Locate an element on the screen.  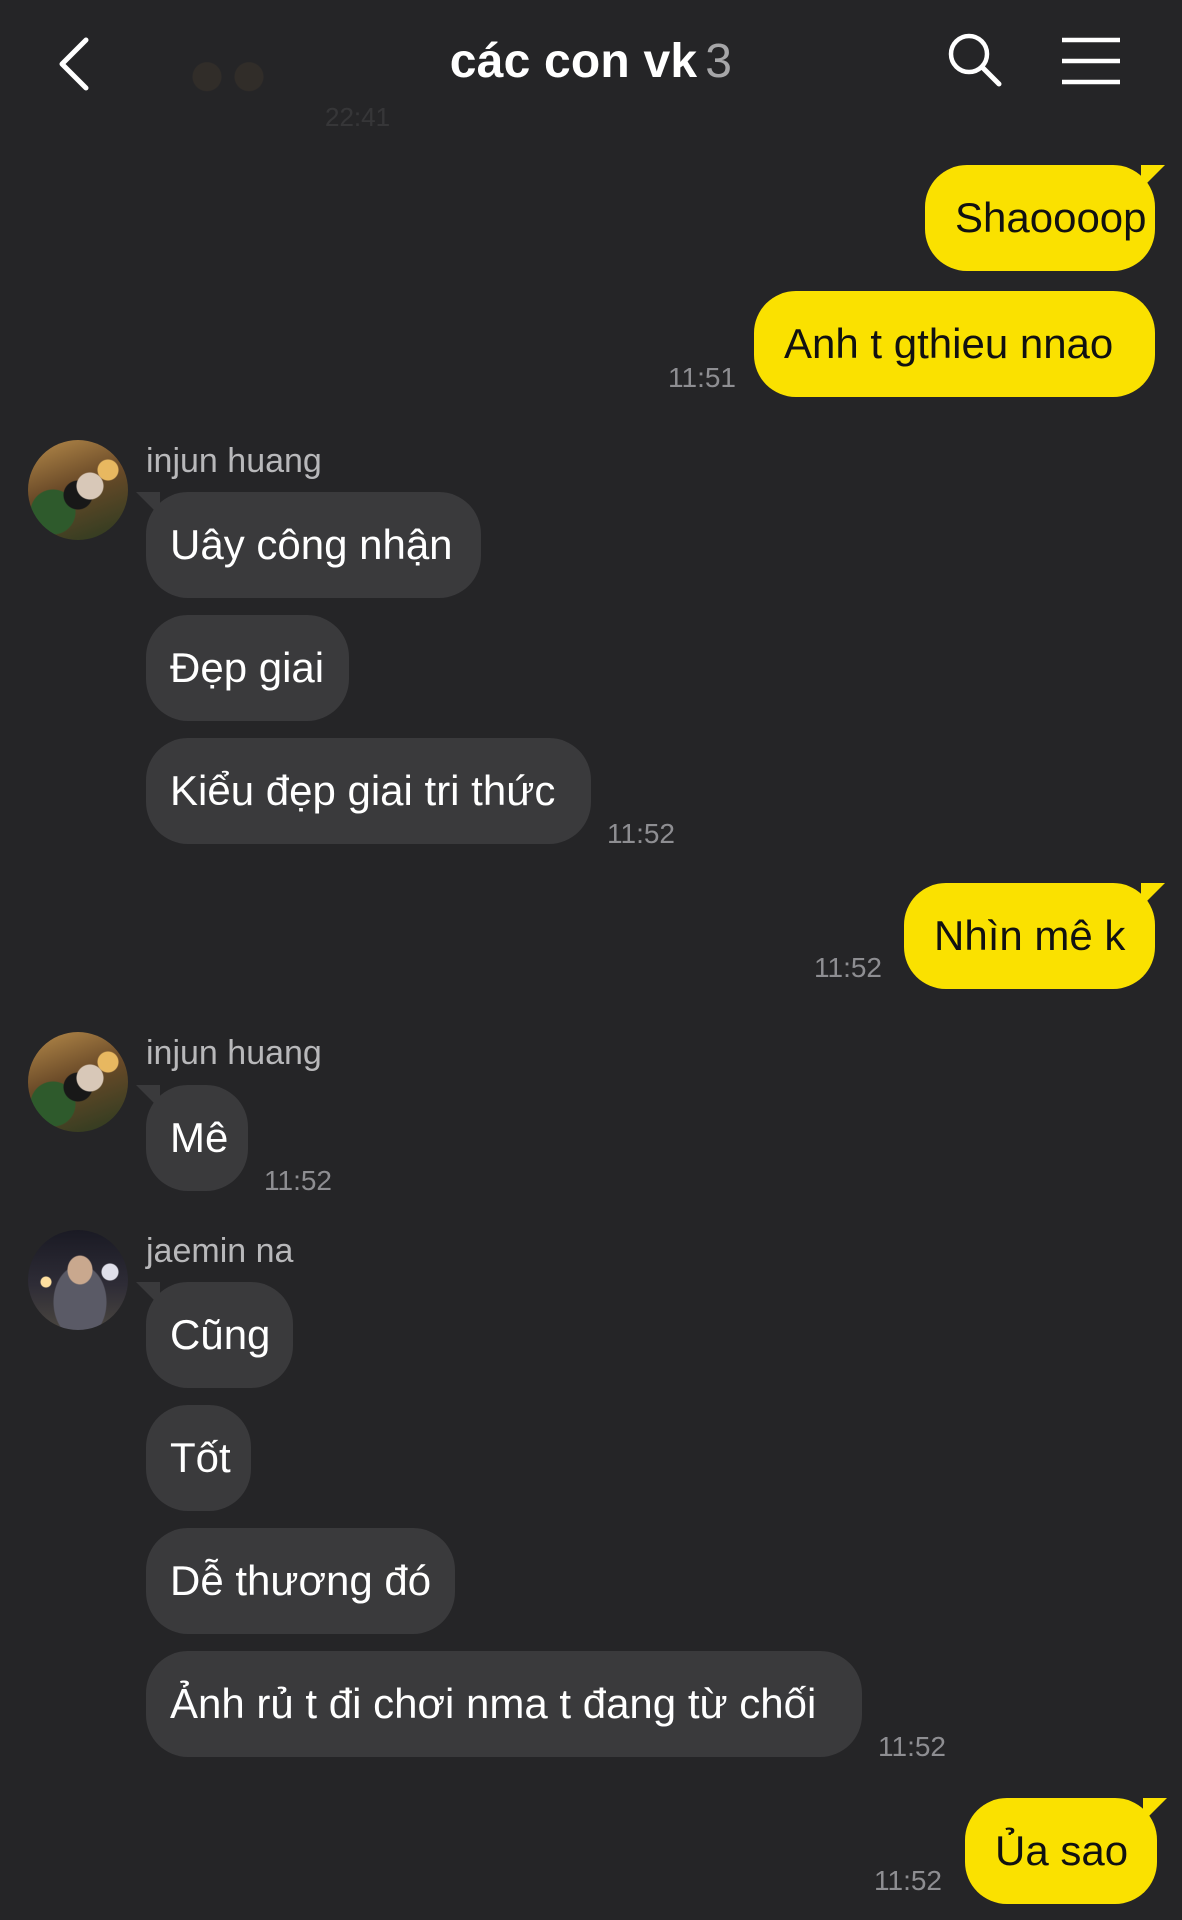
outgoing-message: Nhìn mê k is located at coordinates (1029, 936).